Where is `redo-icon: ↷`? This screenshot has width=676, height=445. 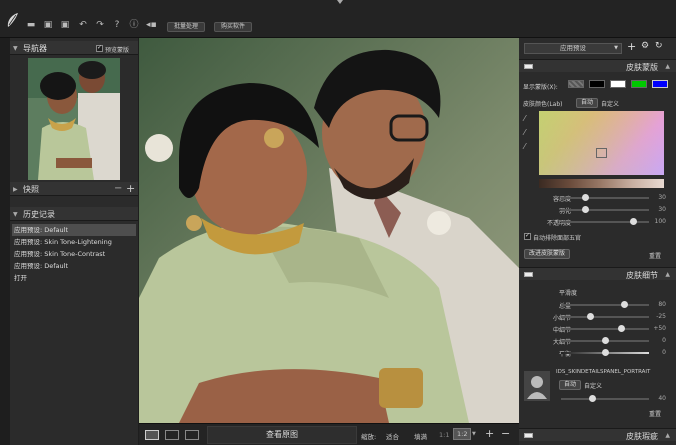 redo-icon: ↷ is located at coordinates (100, 25).